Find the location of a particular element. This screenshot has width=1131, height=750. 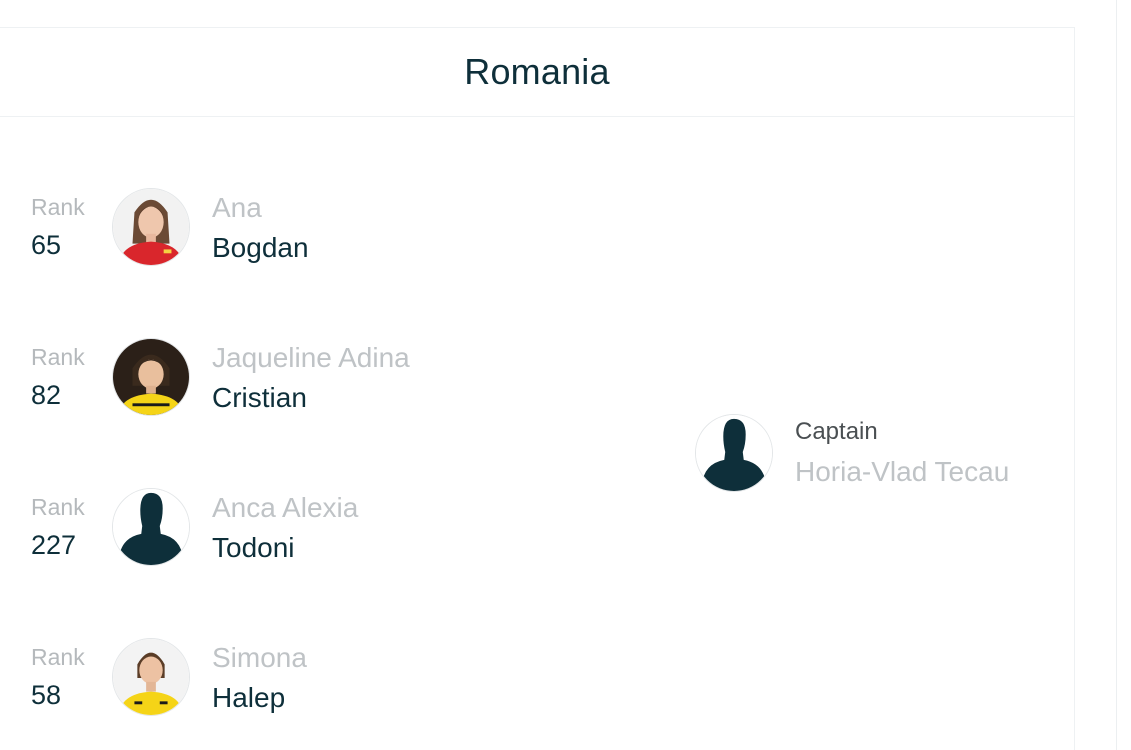

player-row: Rank 65 Ana Bogdan is located at coordinates (260, 228).